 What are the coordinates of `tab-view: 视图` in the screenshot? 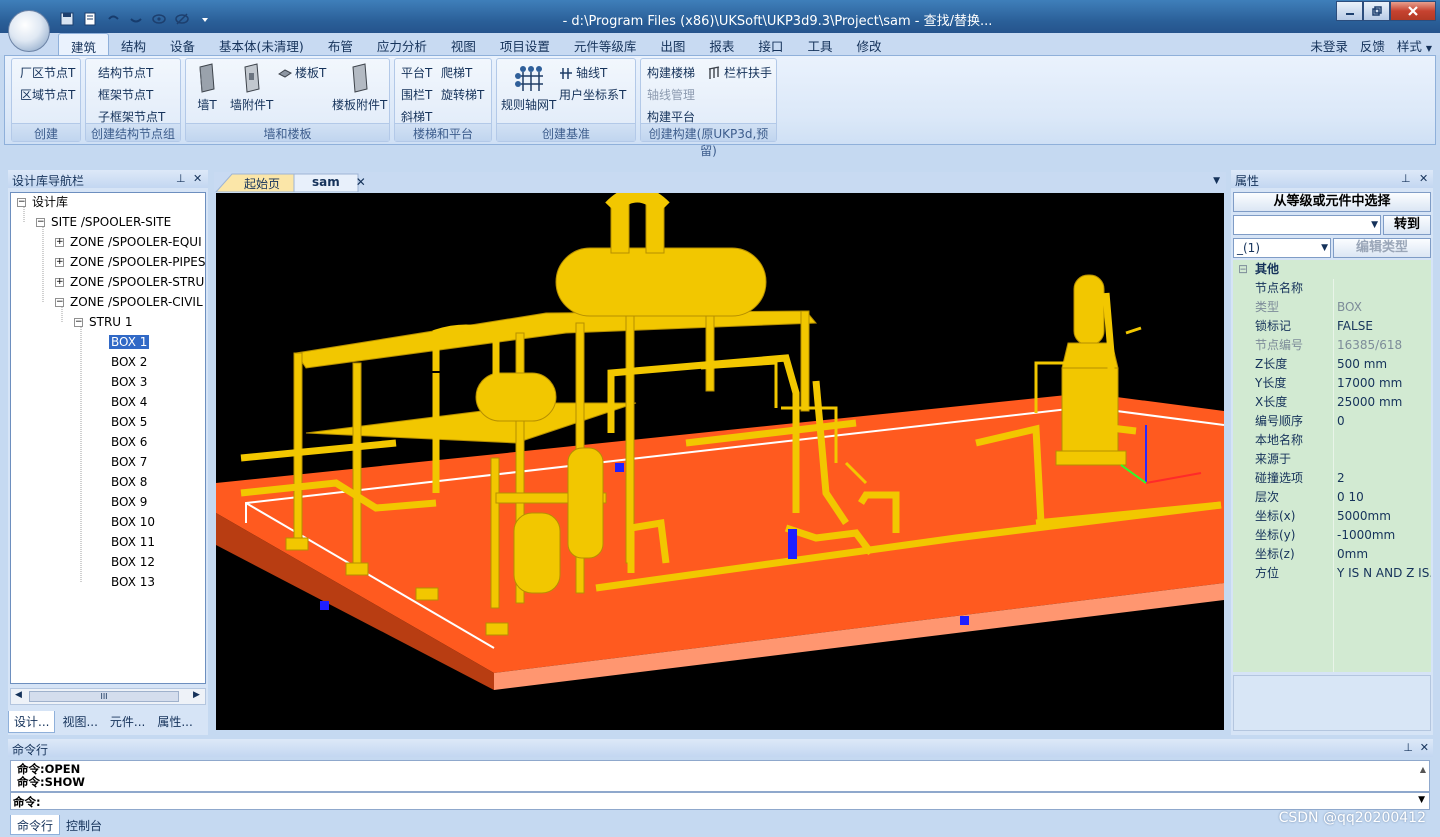 It's located at (463, 44).